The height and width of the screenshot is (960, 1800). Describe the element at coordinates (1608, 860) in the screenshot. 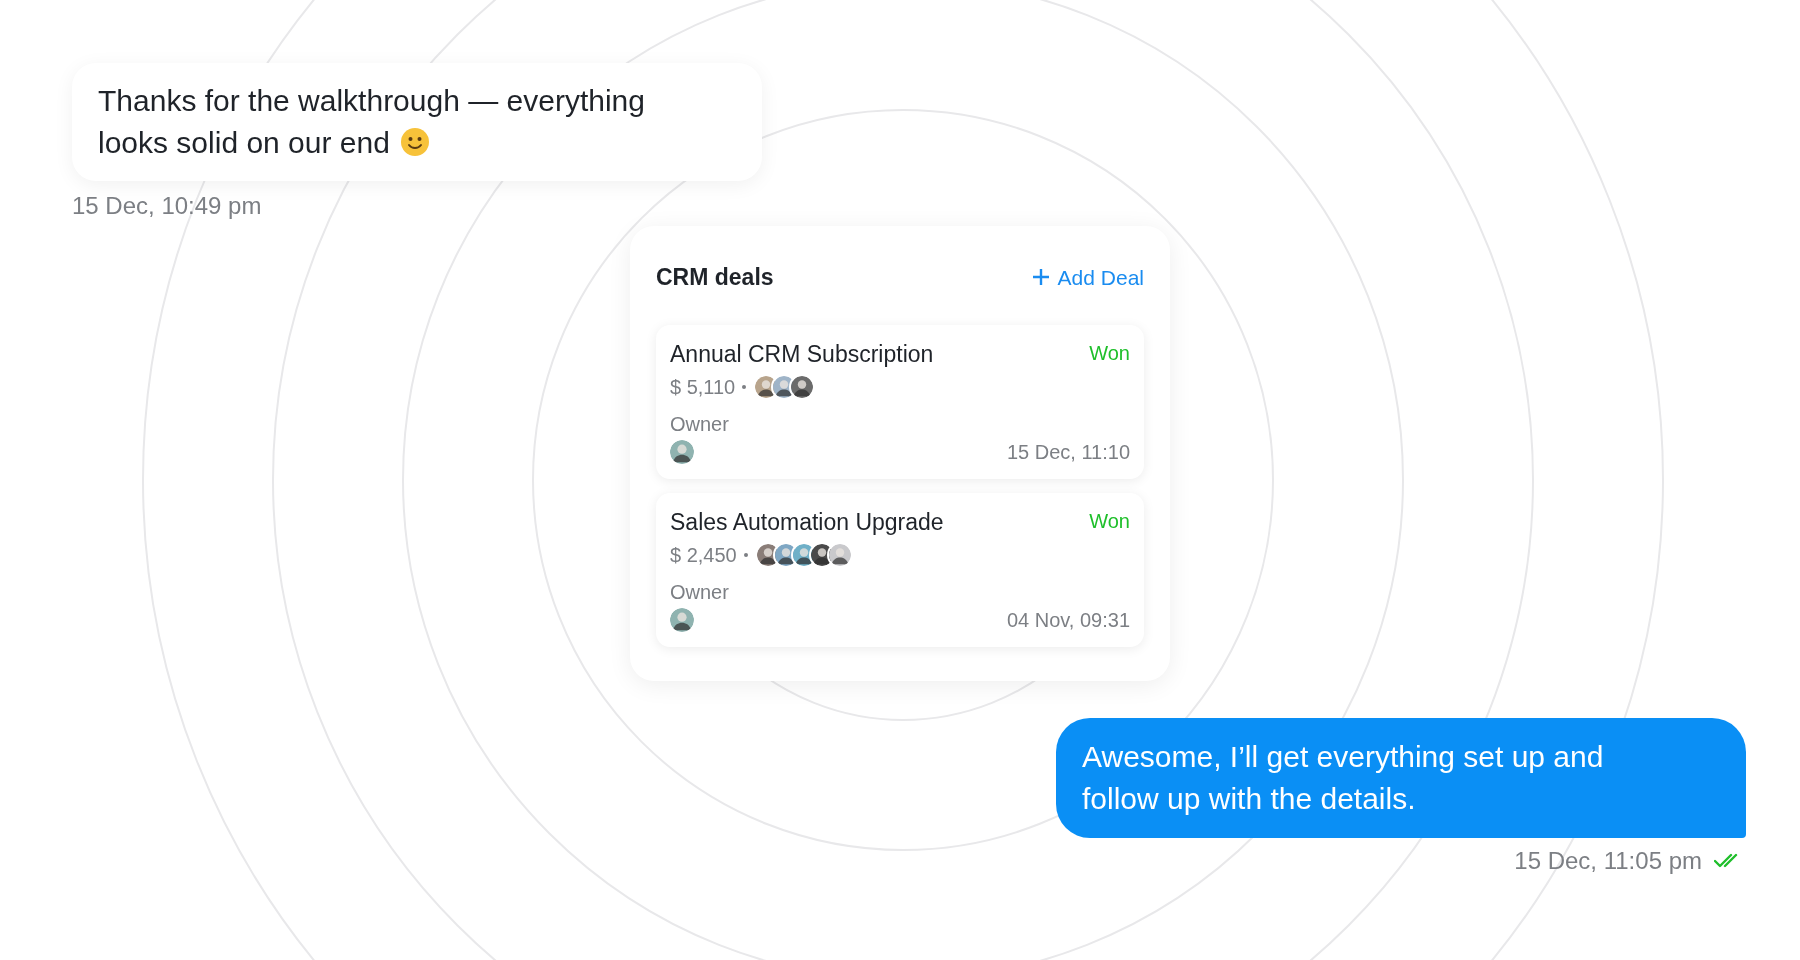

I see `message-timestamp: 15 Dec, 11:05 pm` at that location.